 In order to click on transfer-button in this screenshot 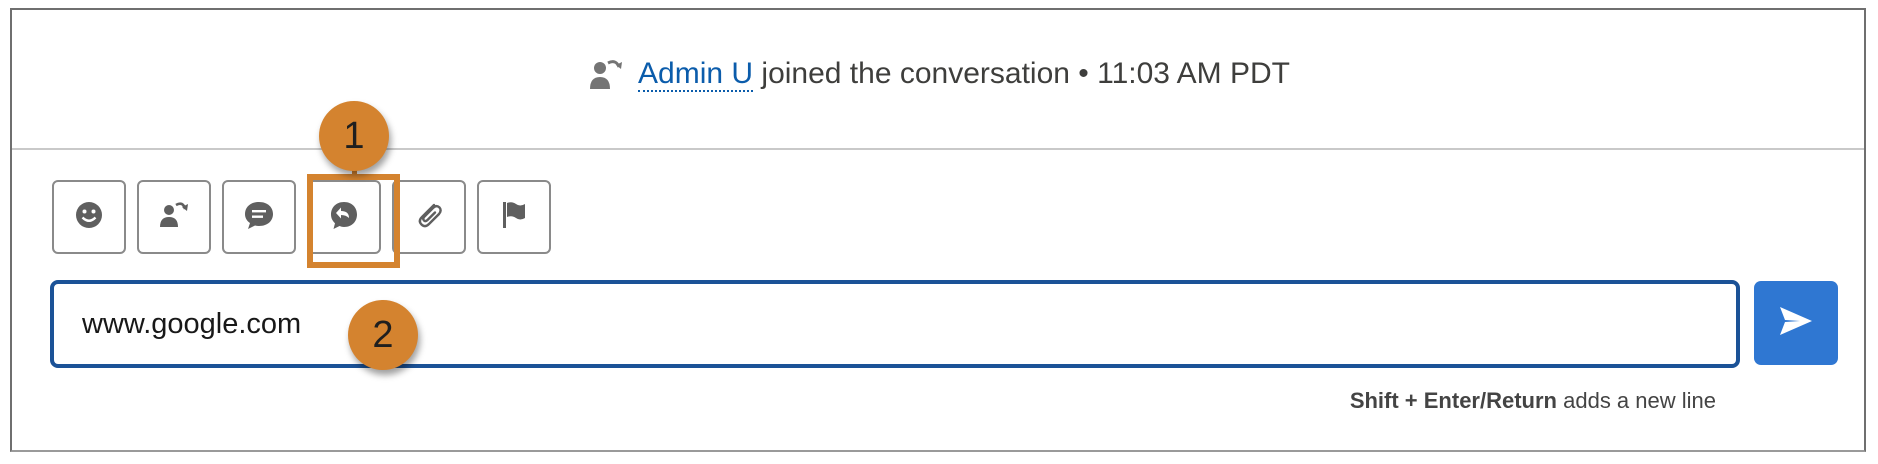, I will do `click(174, 217)`.